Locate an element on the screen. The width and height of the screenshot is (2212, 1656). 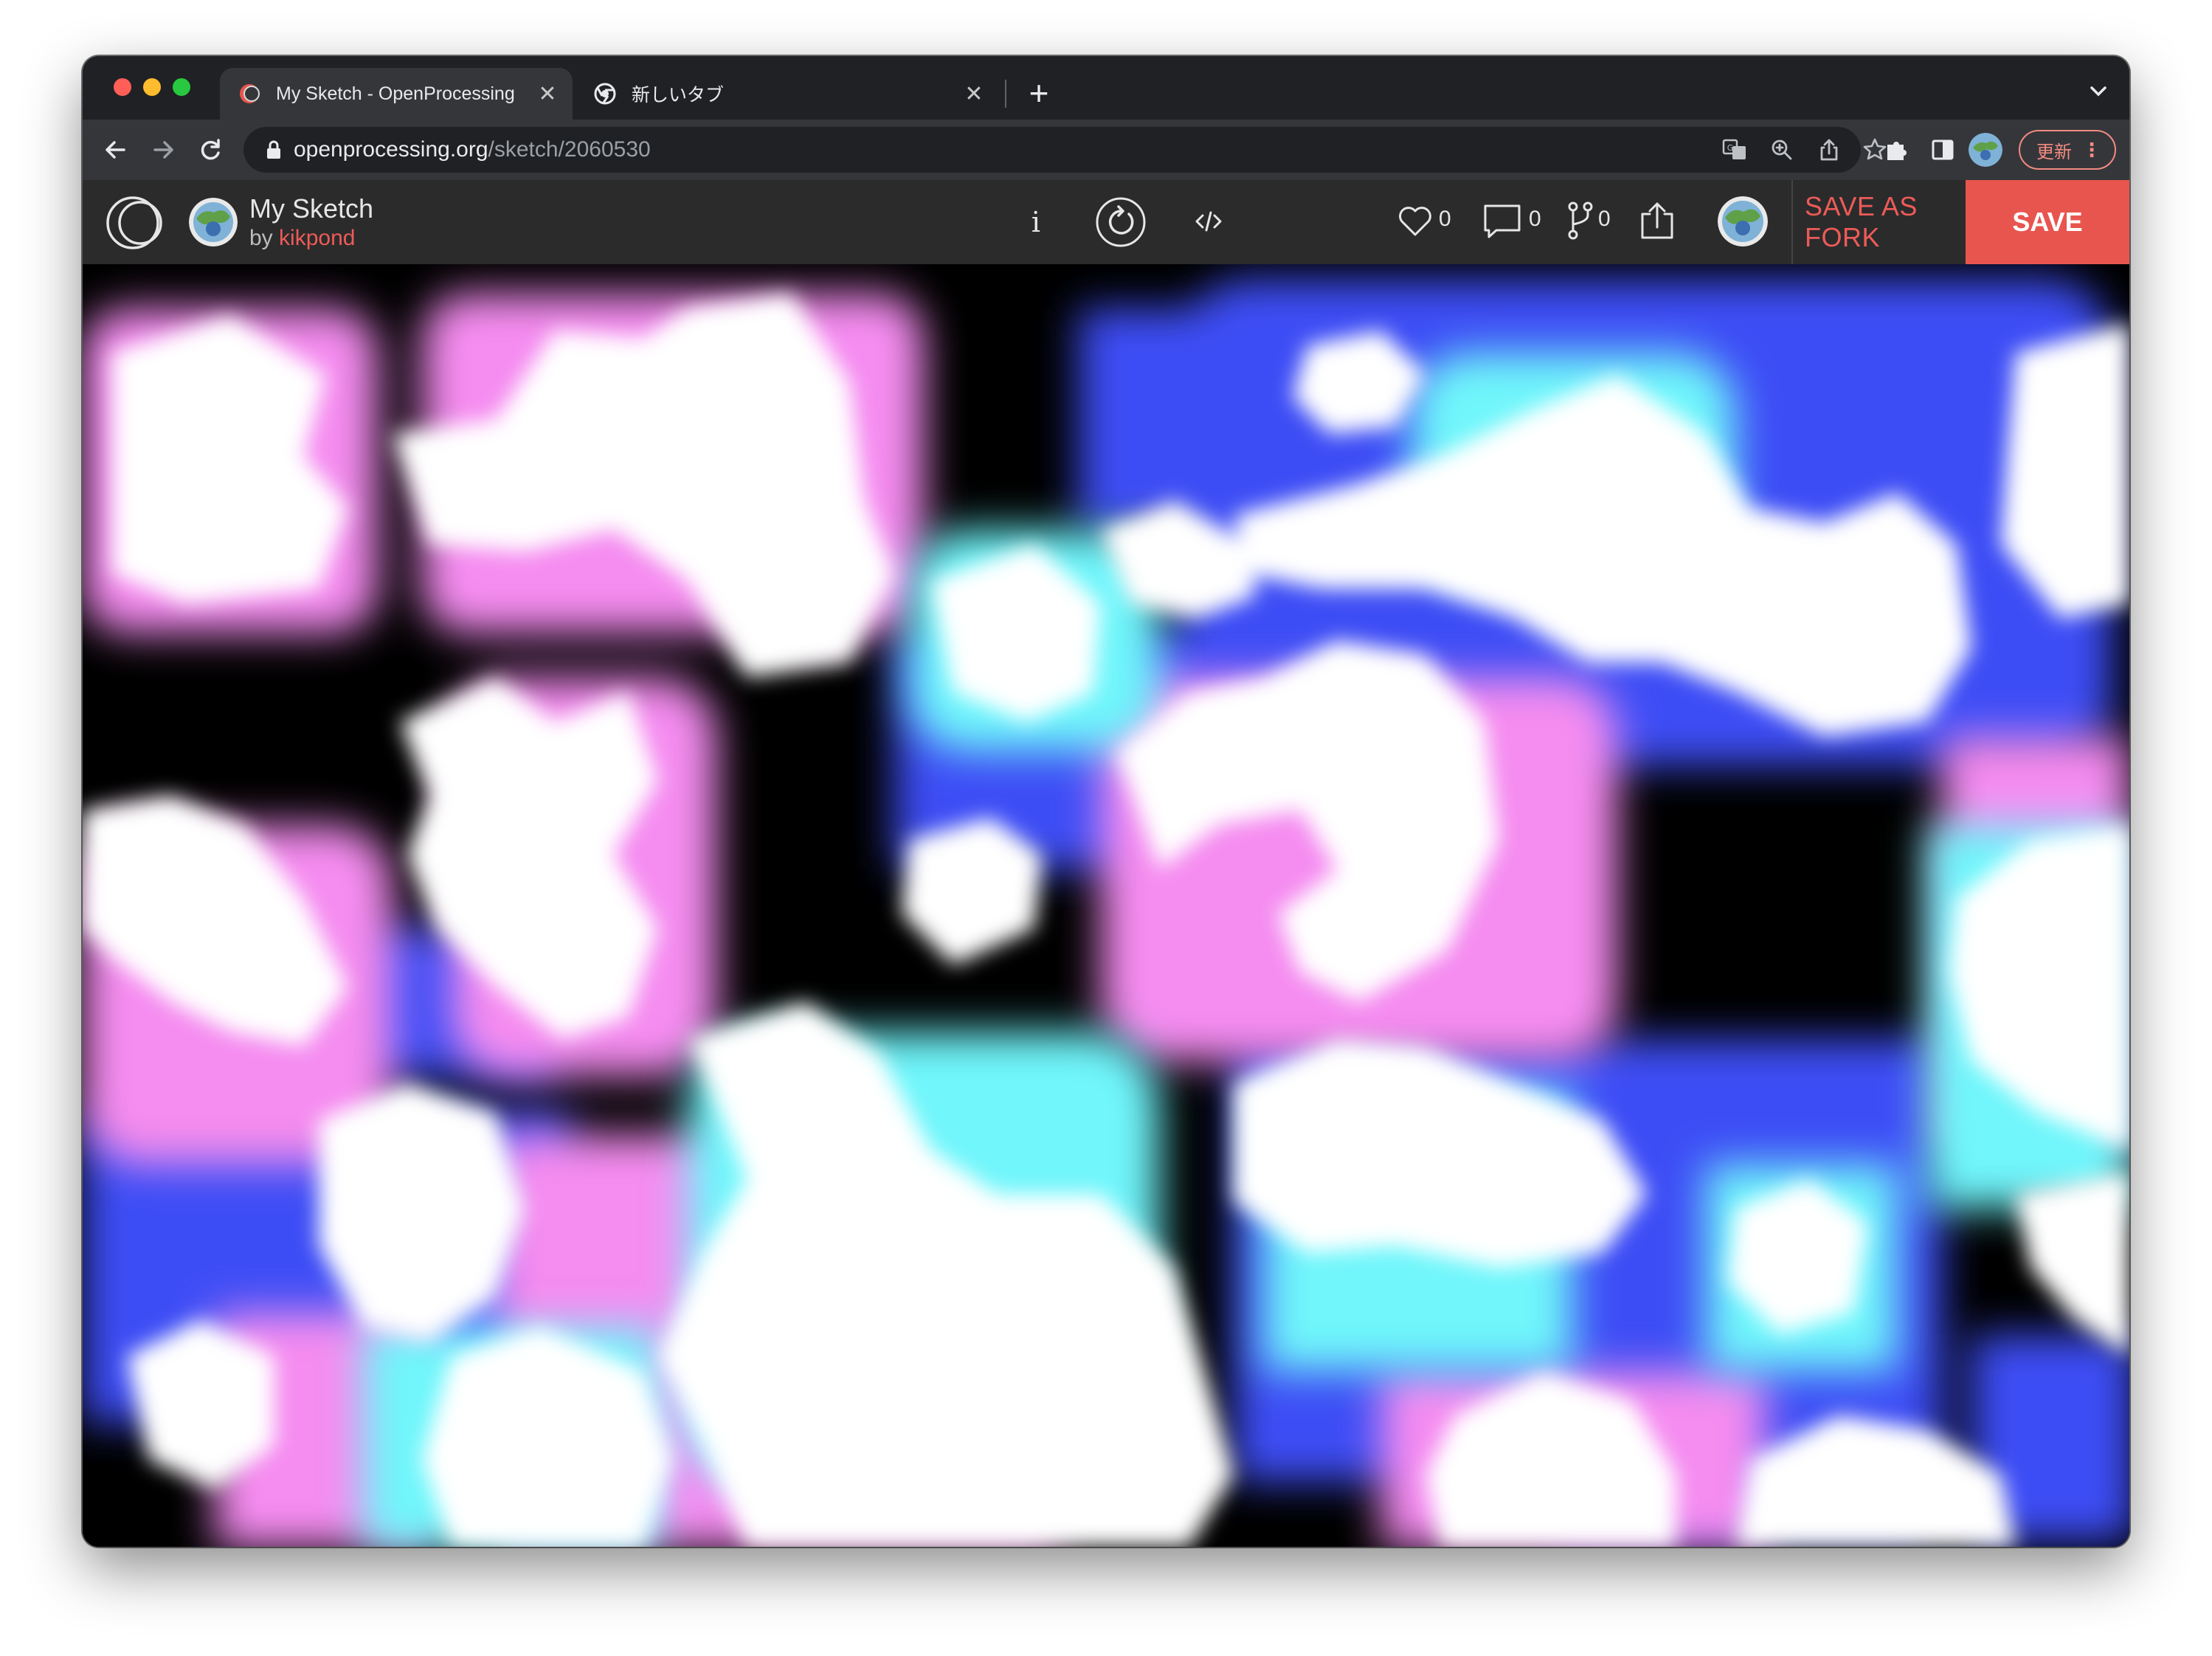
translate-icon: G is located at coordinates (1735, 150).